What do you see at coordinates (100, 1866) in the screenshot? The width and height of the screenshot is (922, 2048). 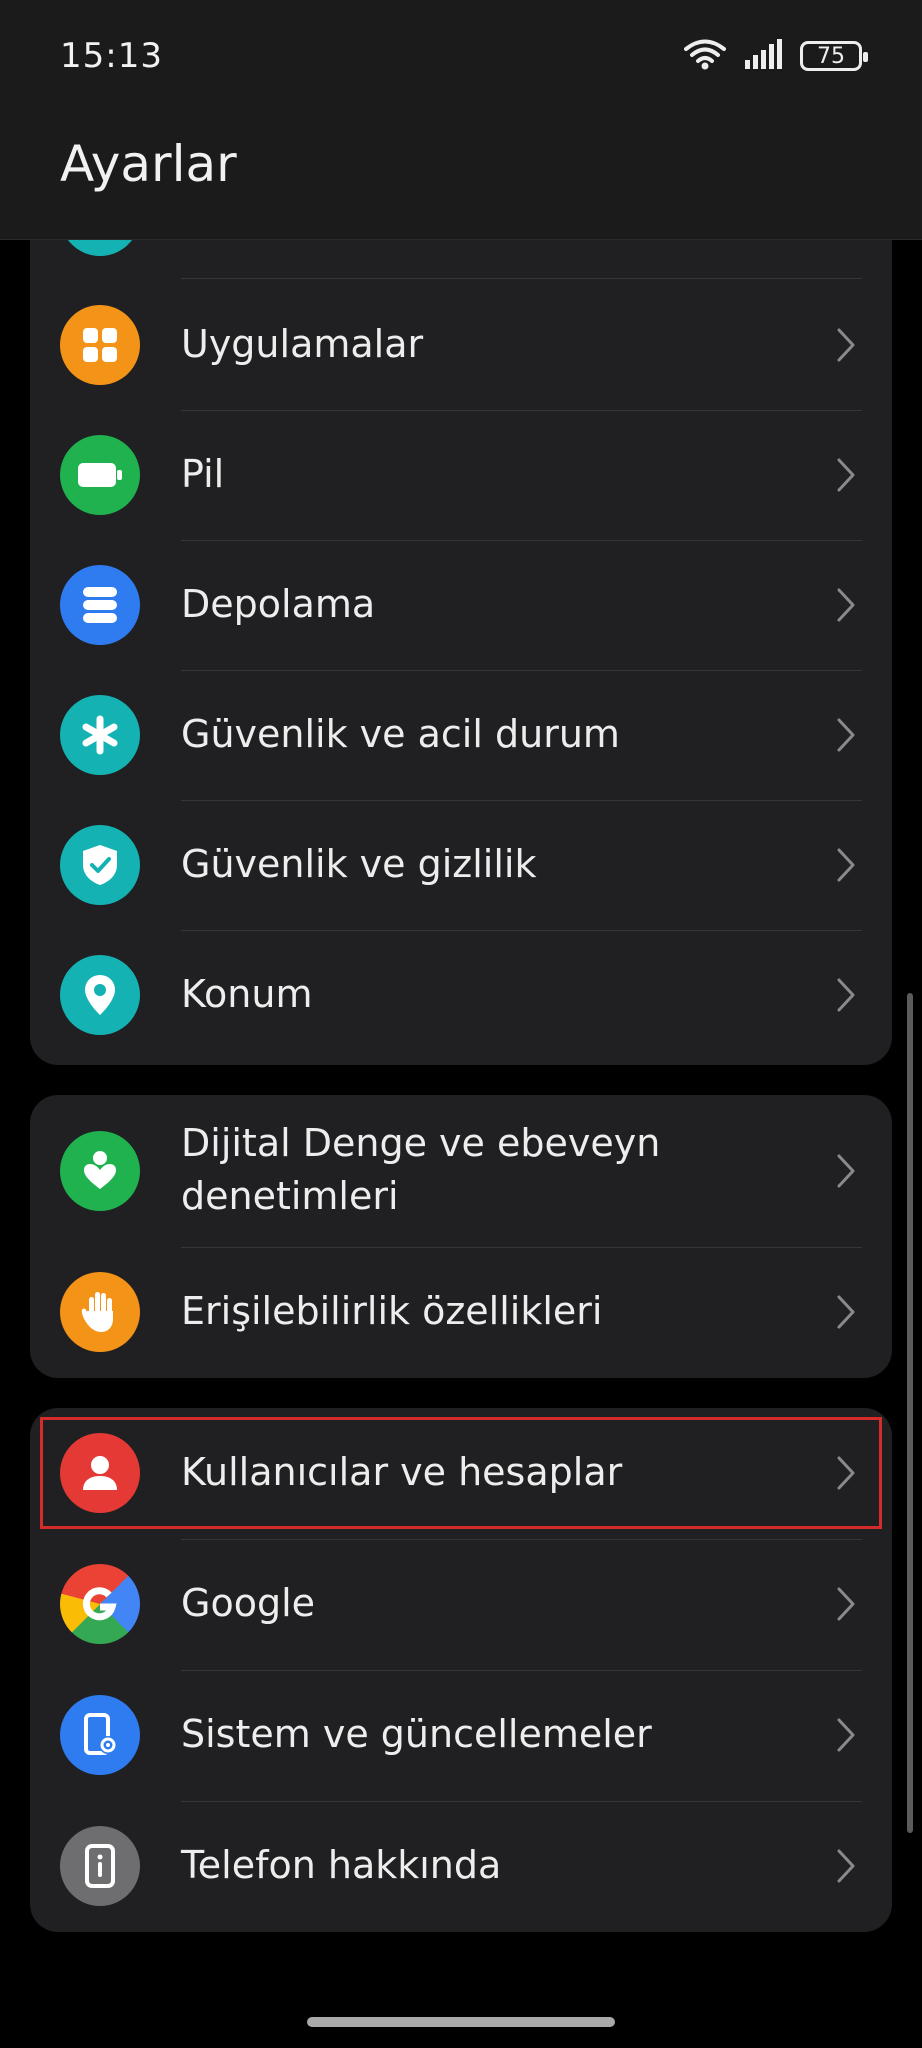 I see `phone-info-icon` at bounding box center [100, 1866].